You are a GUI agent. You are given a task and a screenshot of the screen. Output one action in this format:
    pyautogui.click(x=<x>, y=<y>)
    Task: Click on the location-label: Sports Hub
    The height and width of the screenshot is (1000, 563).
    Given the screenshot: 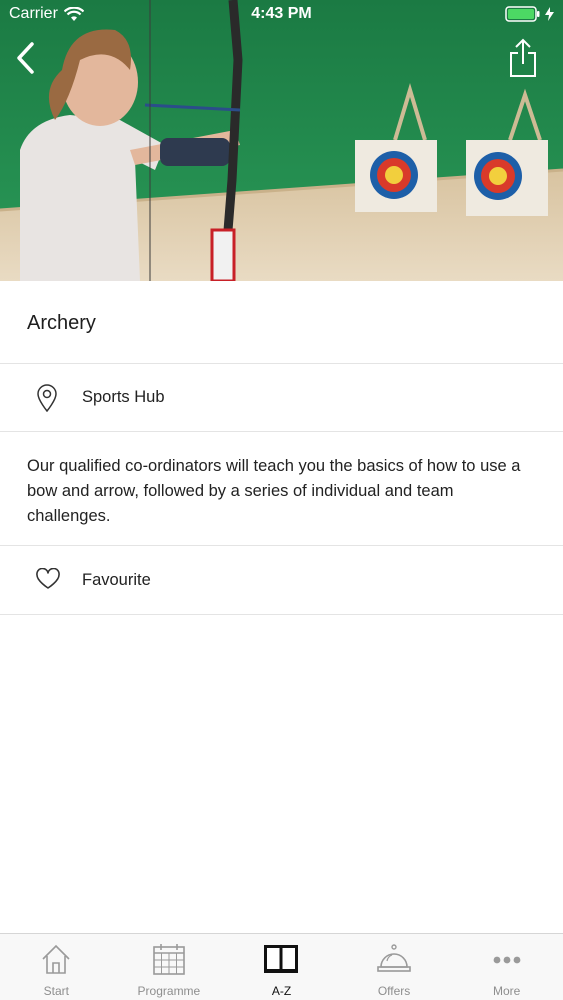 What is the action you would take?
    pyautogui.click(x=123, y=397)
    